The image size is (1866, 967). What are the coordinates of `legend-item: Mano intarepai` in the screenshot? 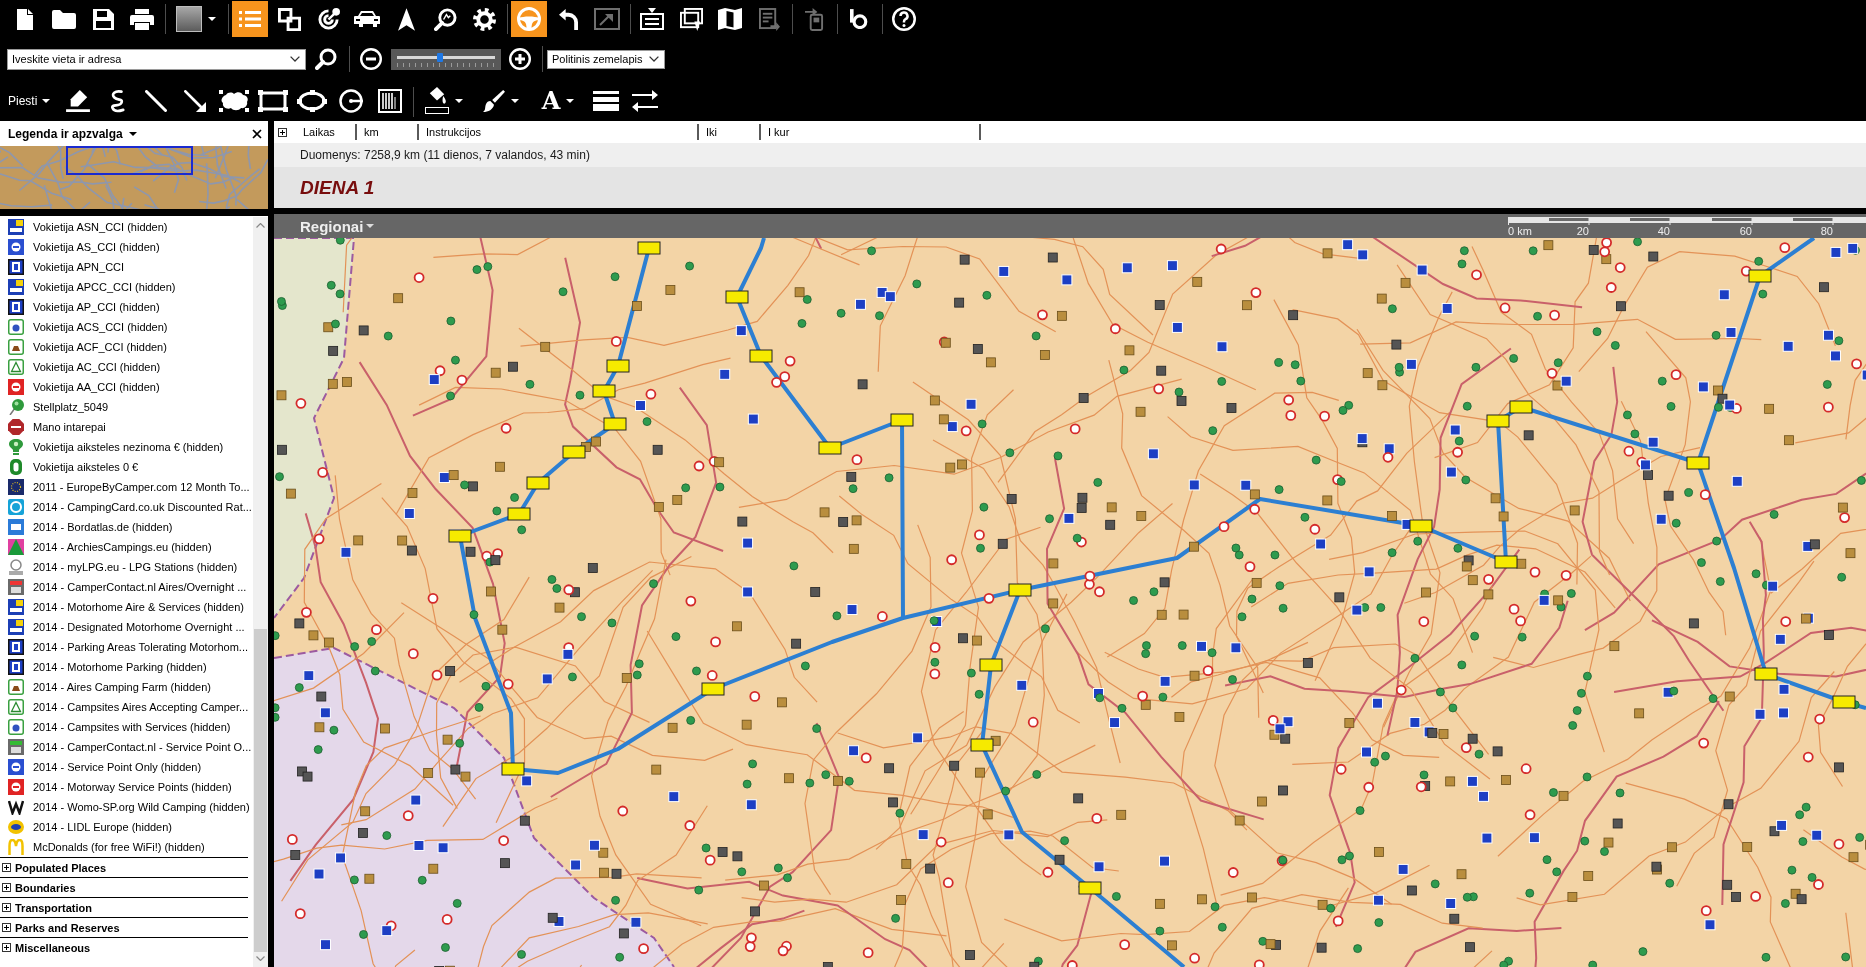 It's located at (126, 427).